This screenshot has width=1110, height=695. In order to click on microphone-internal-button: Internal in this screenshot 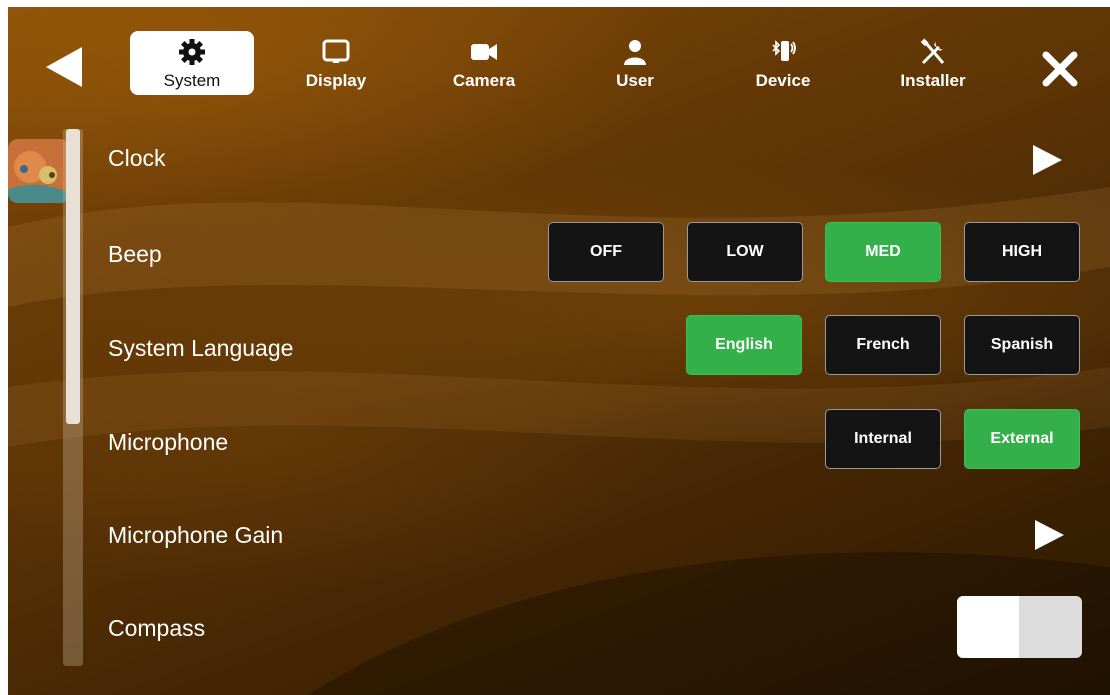, I will do `click(883, 439)`.